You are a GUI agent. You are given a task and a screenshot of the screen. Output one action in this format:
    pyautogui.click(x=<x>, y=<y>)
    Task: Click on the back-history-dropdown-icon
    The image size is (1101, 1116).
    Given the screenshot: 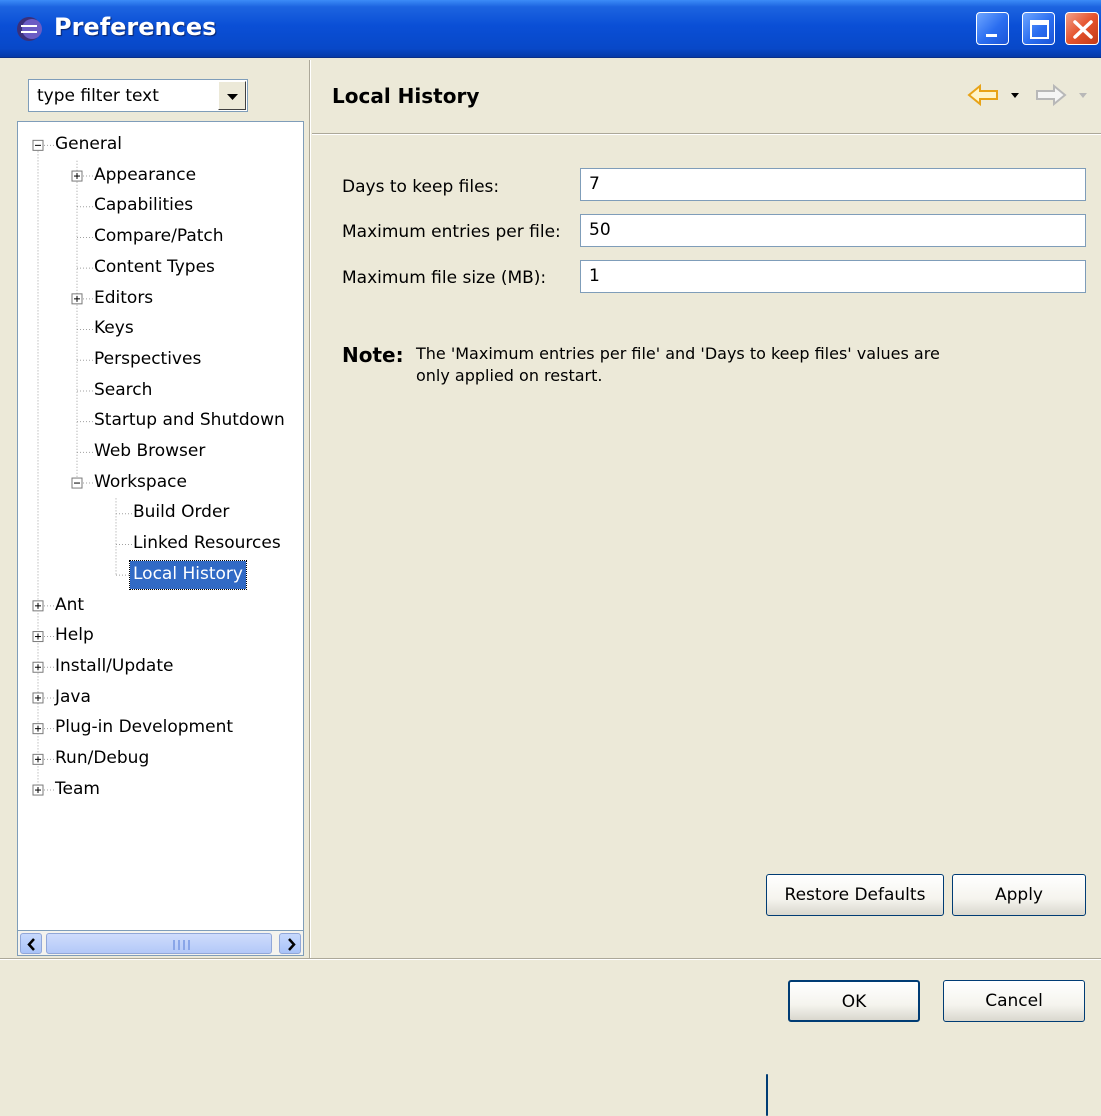 What is the action you would take?
    pyautogui.click(x=1015, y=95)
    